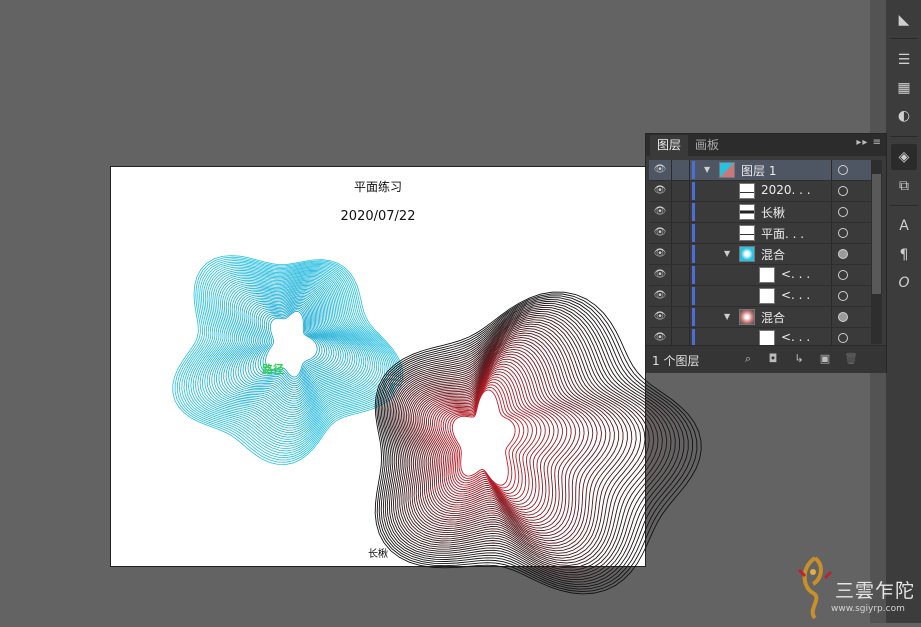 The height and width of the screenshot is (627, 921). Describe the element at coordinates (748, 359) in the screenshot. I see `locate-object-icon: ⌕` at that location.